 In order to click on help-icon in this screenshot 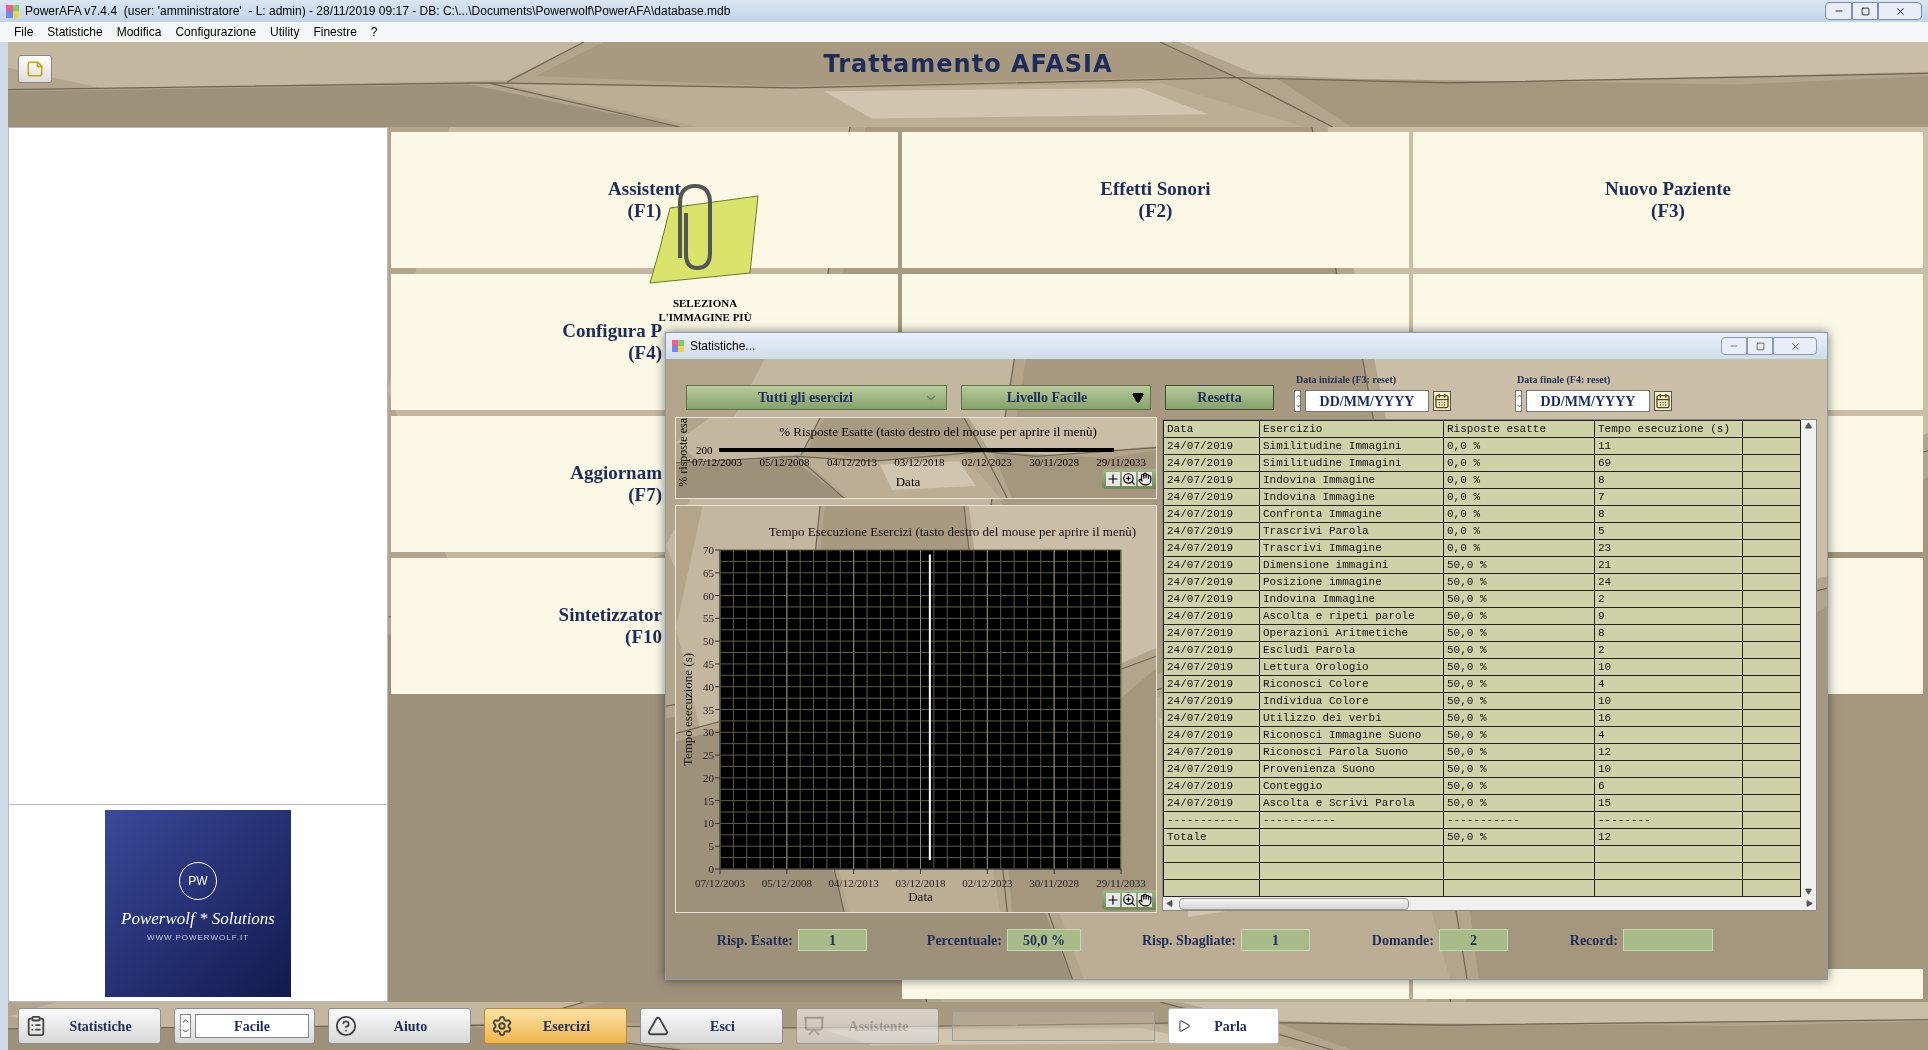, I will do `click(346, 1026)`.